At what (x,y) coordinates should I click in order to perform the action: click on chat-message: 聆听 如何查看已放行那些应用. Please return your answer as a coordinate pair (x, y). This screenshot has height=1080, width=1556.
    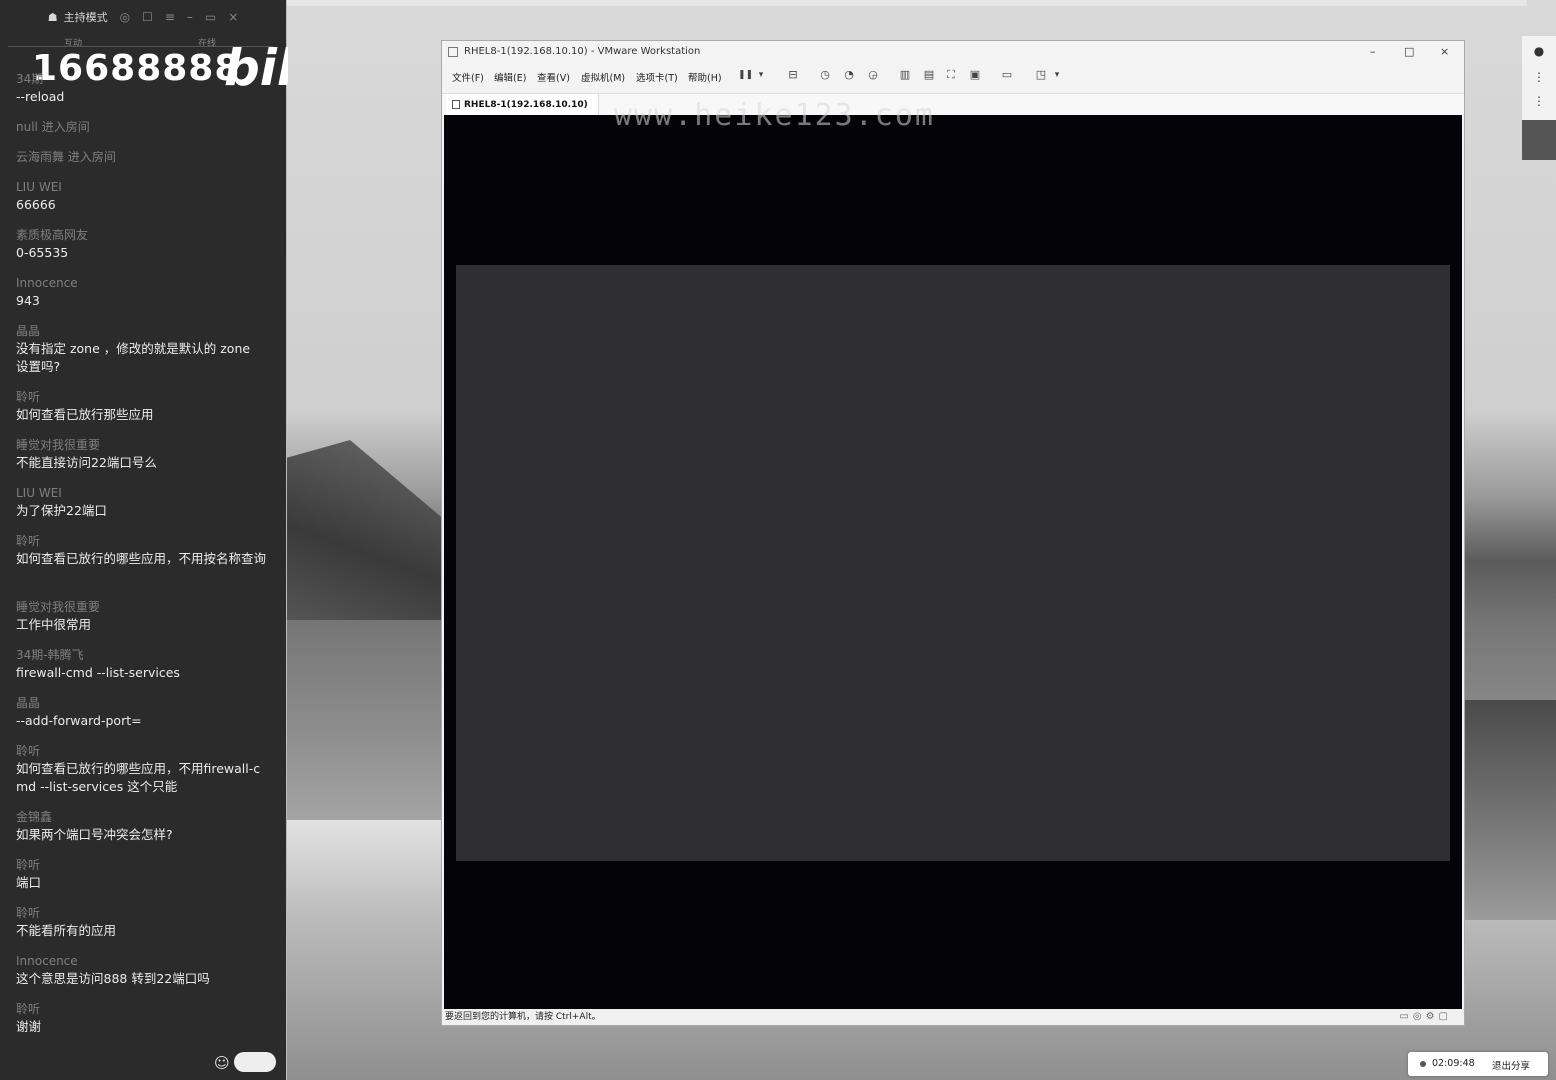
    Looking at the image, I should click on (141, 406).